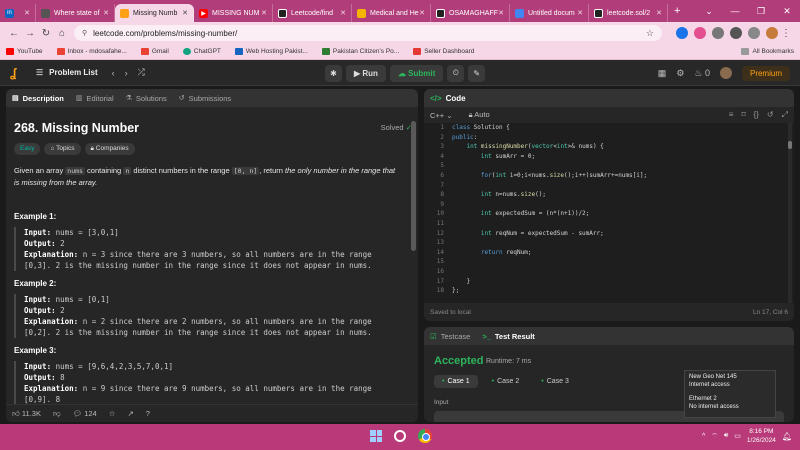 The height and width of the screenshot is (450, 800). What do you see at coordinates (18, 13) in the screenshot?
I see `tab-linkedin: in ✕` at bounding box center [18, 13].